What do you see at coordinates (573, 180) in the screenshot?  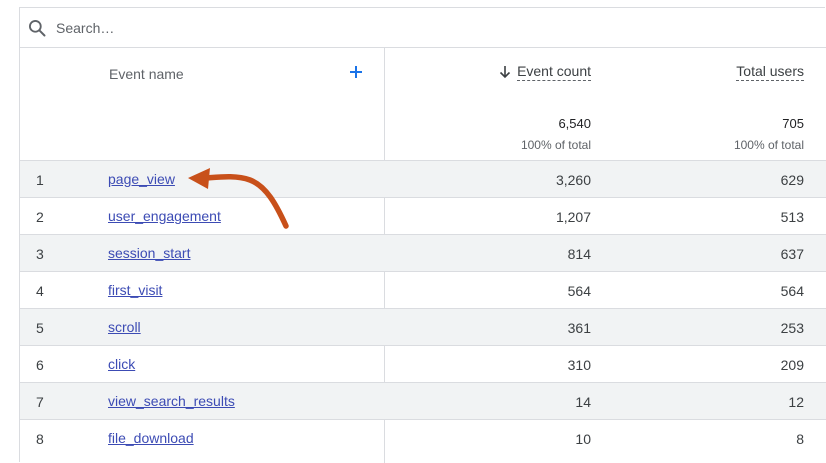 I see `event-count-cell: 3,260` at bounding box center [573, 180].